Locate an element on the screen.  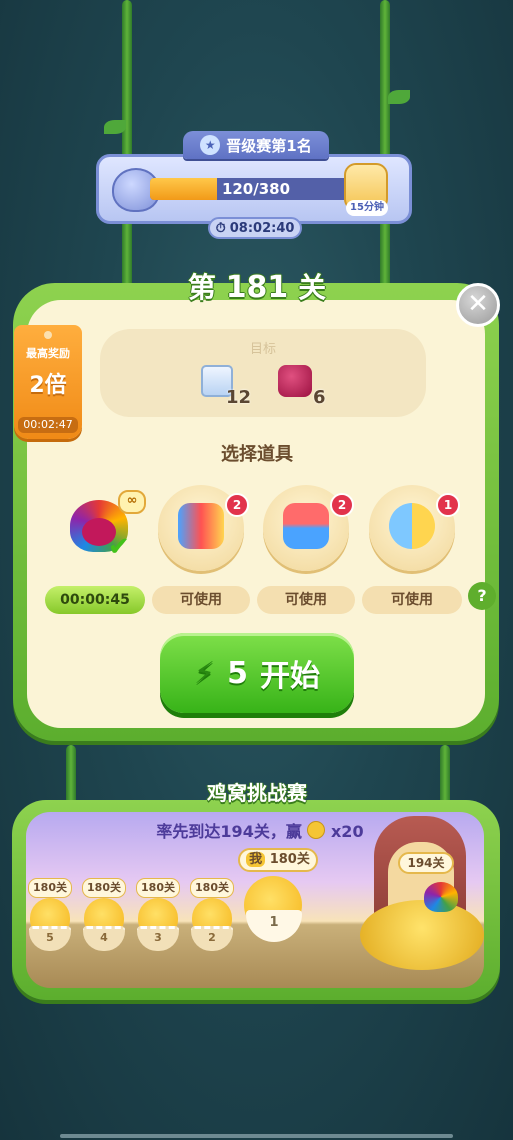
plus-three-moves-icon is located at coordinates (306, 526).